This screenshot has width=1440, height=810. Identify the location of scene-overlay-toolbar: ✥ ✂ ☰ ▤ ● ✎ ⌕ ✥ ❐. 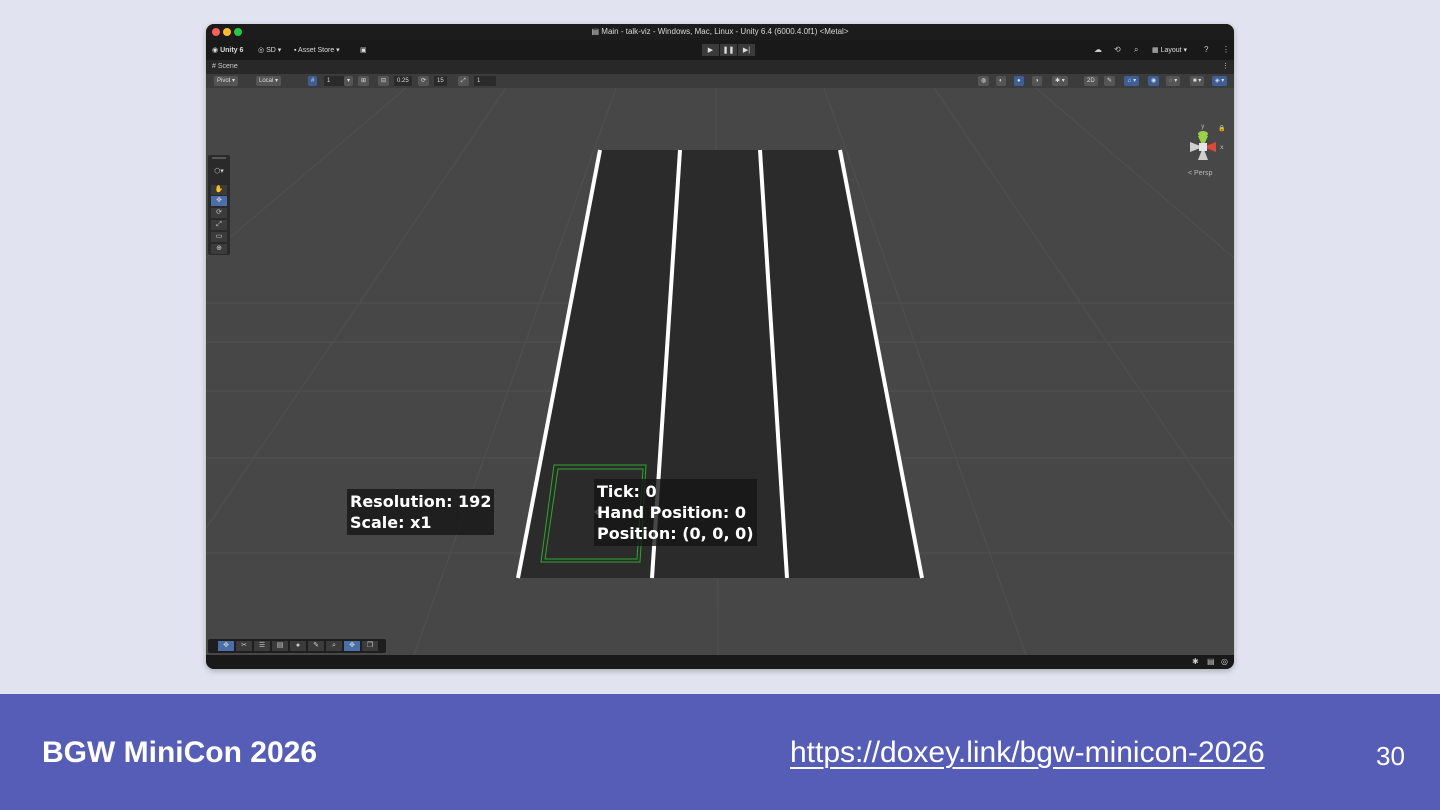
(297, 646).